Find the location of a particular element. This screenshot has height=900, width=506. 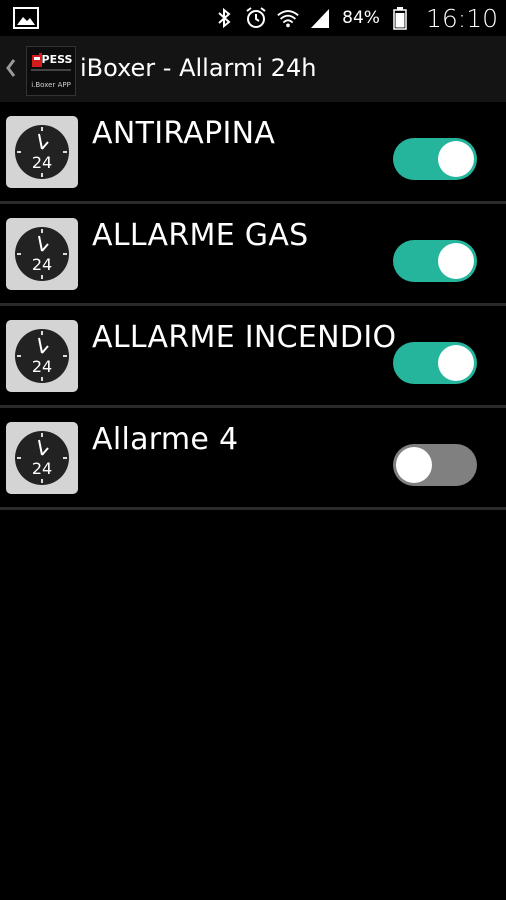

back-chevron-icon is located at coordinates (11, 68).